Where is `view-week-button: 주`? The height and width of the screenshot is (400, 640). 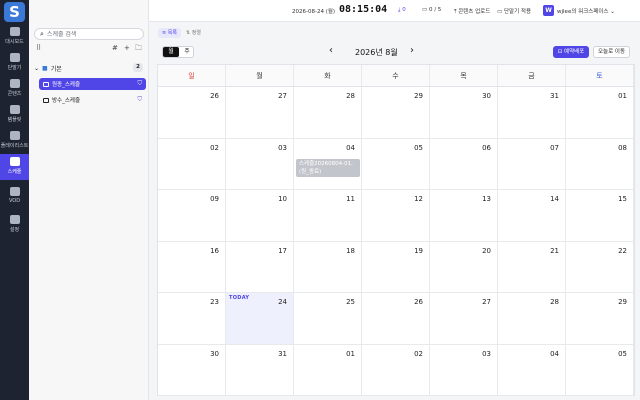
view-week-button: 주 is located at coordinates (187, 52).